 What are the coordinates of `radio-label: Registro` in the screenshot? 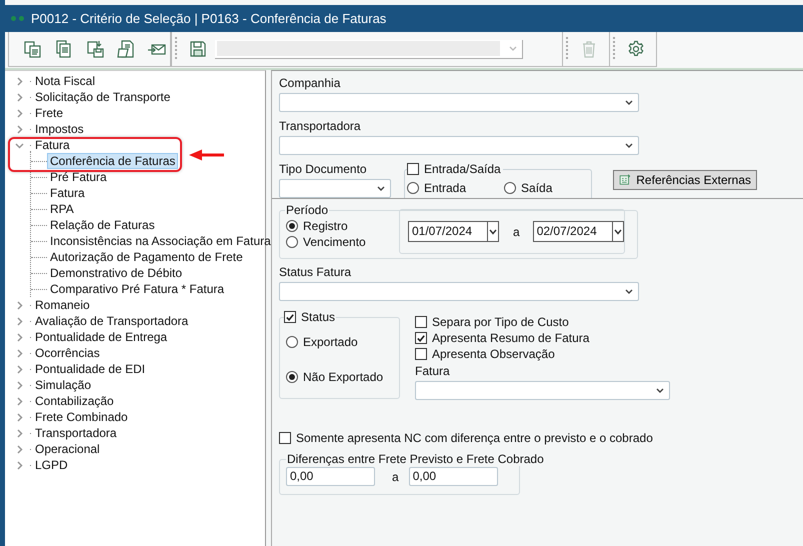 It's located at (325, 226).